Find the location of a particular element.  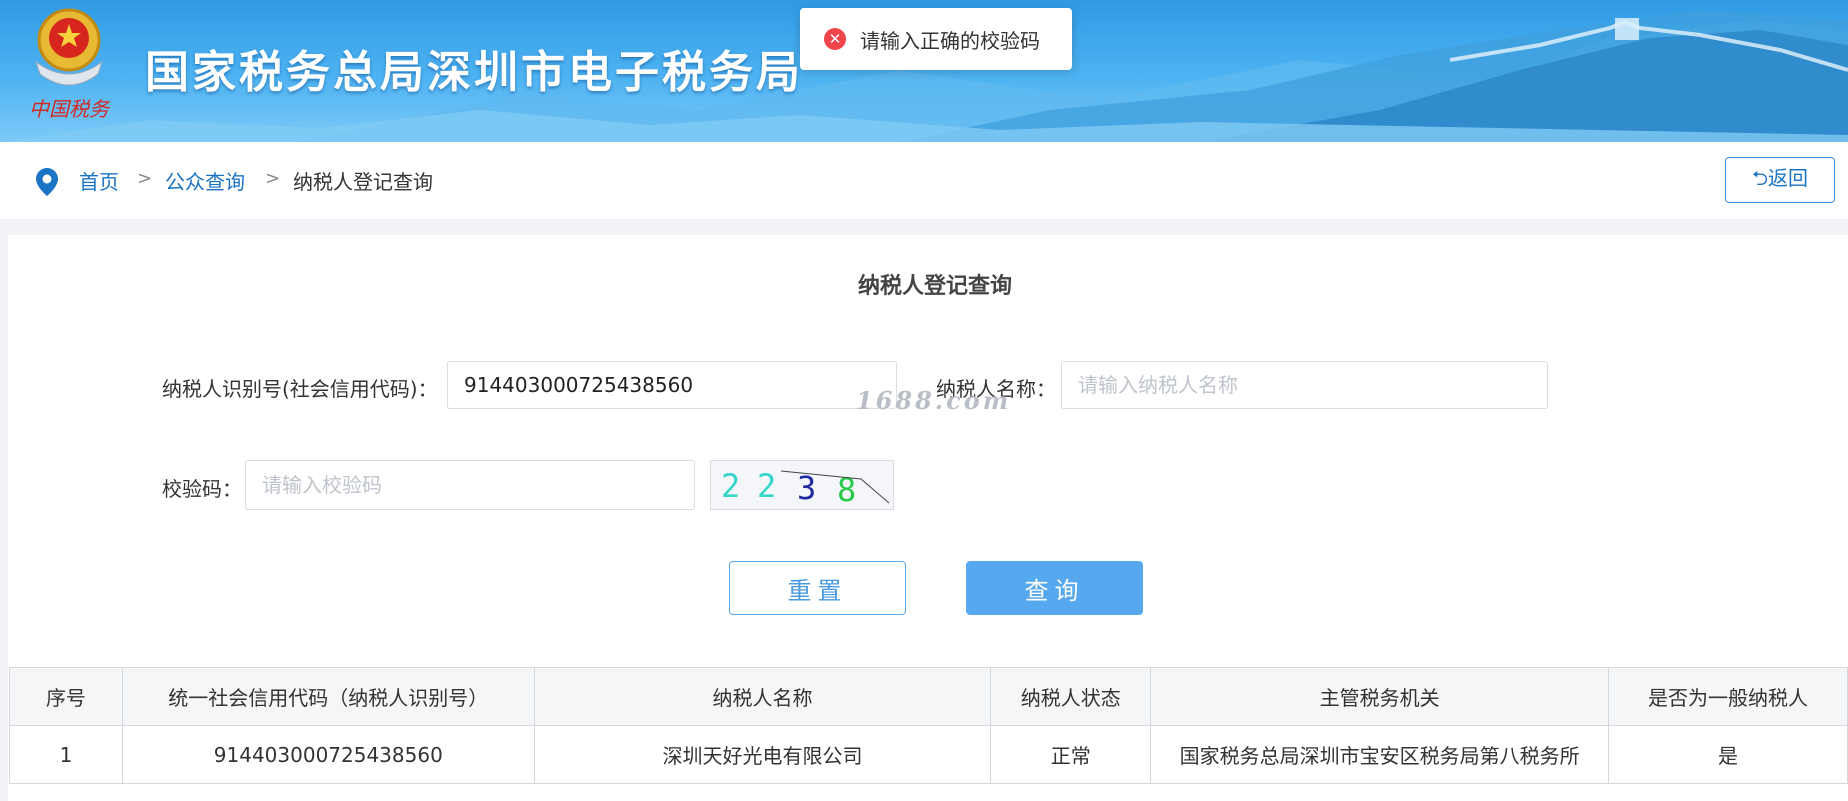

table-cell: 正常 is located at coordinates (1071, 754).